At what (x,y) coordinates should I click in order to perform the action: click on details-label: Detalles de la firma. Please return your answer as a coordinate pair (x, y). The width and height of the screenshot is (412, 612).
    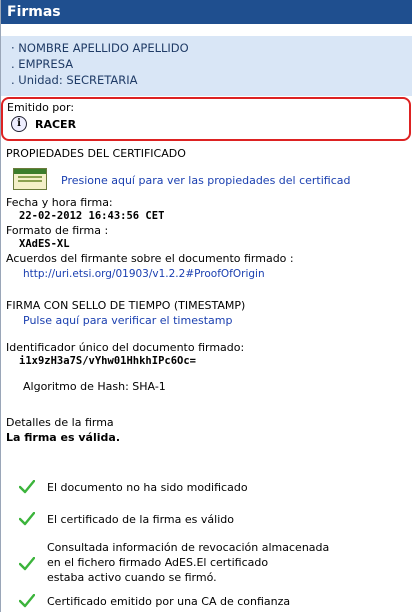
    Looking at the image, I should click on (60, 422).